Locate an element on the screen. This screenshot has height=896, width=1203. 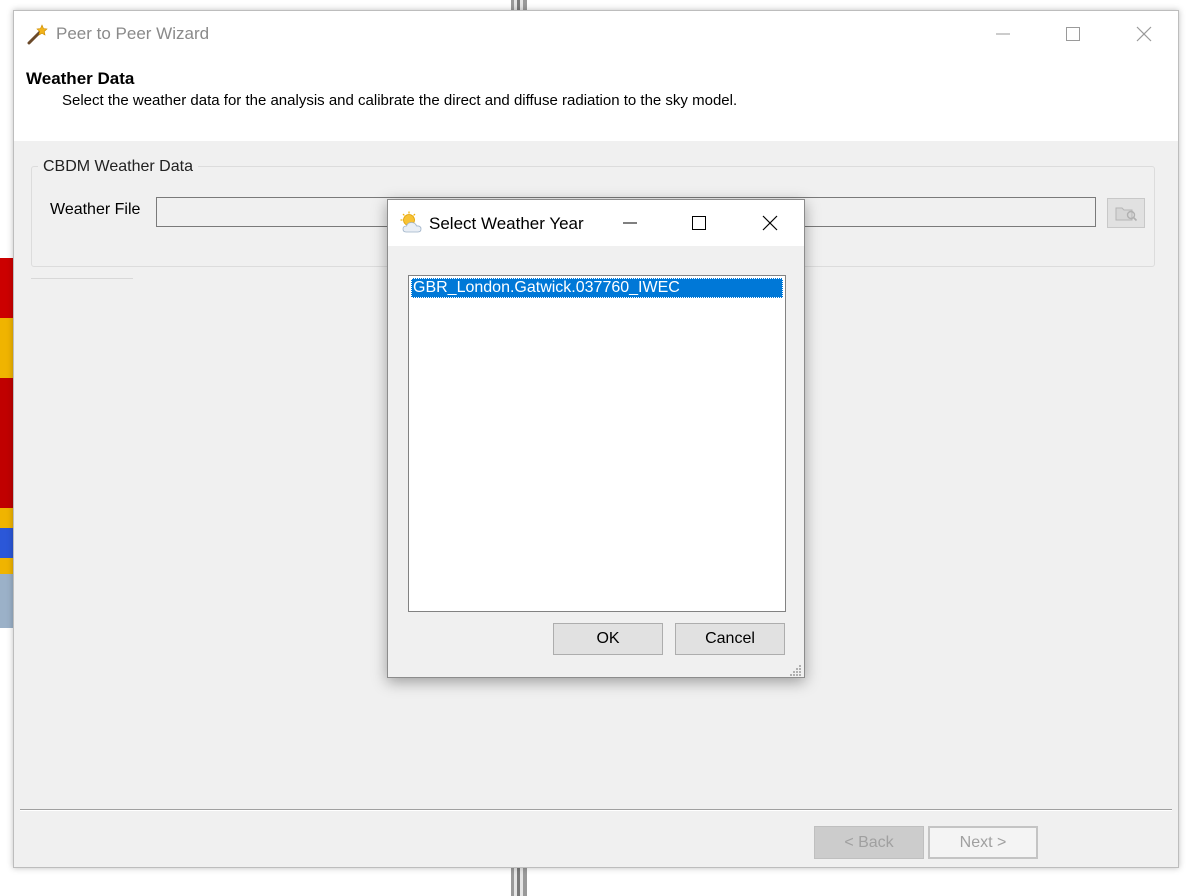
wizard-titlebar: Peer to Peer Wizard is located at coordinates (596, 34).